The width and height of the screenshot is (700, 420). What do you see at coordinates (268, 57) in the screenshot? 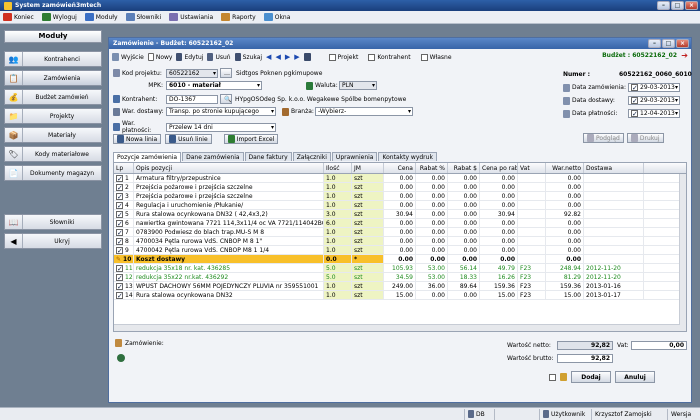
I see `nav-first-icon: ◀` at bounding box center [268, 57].